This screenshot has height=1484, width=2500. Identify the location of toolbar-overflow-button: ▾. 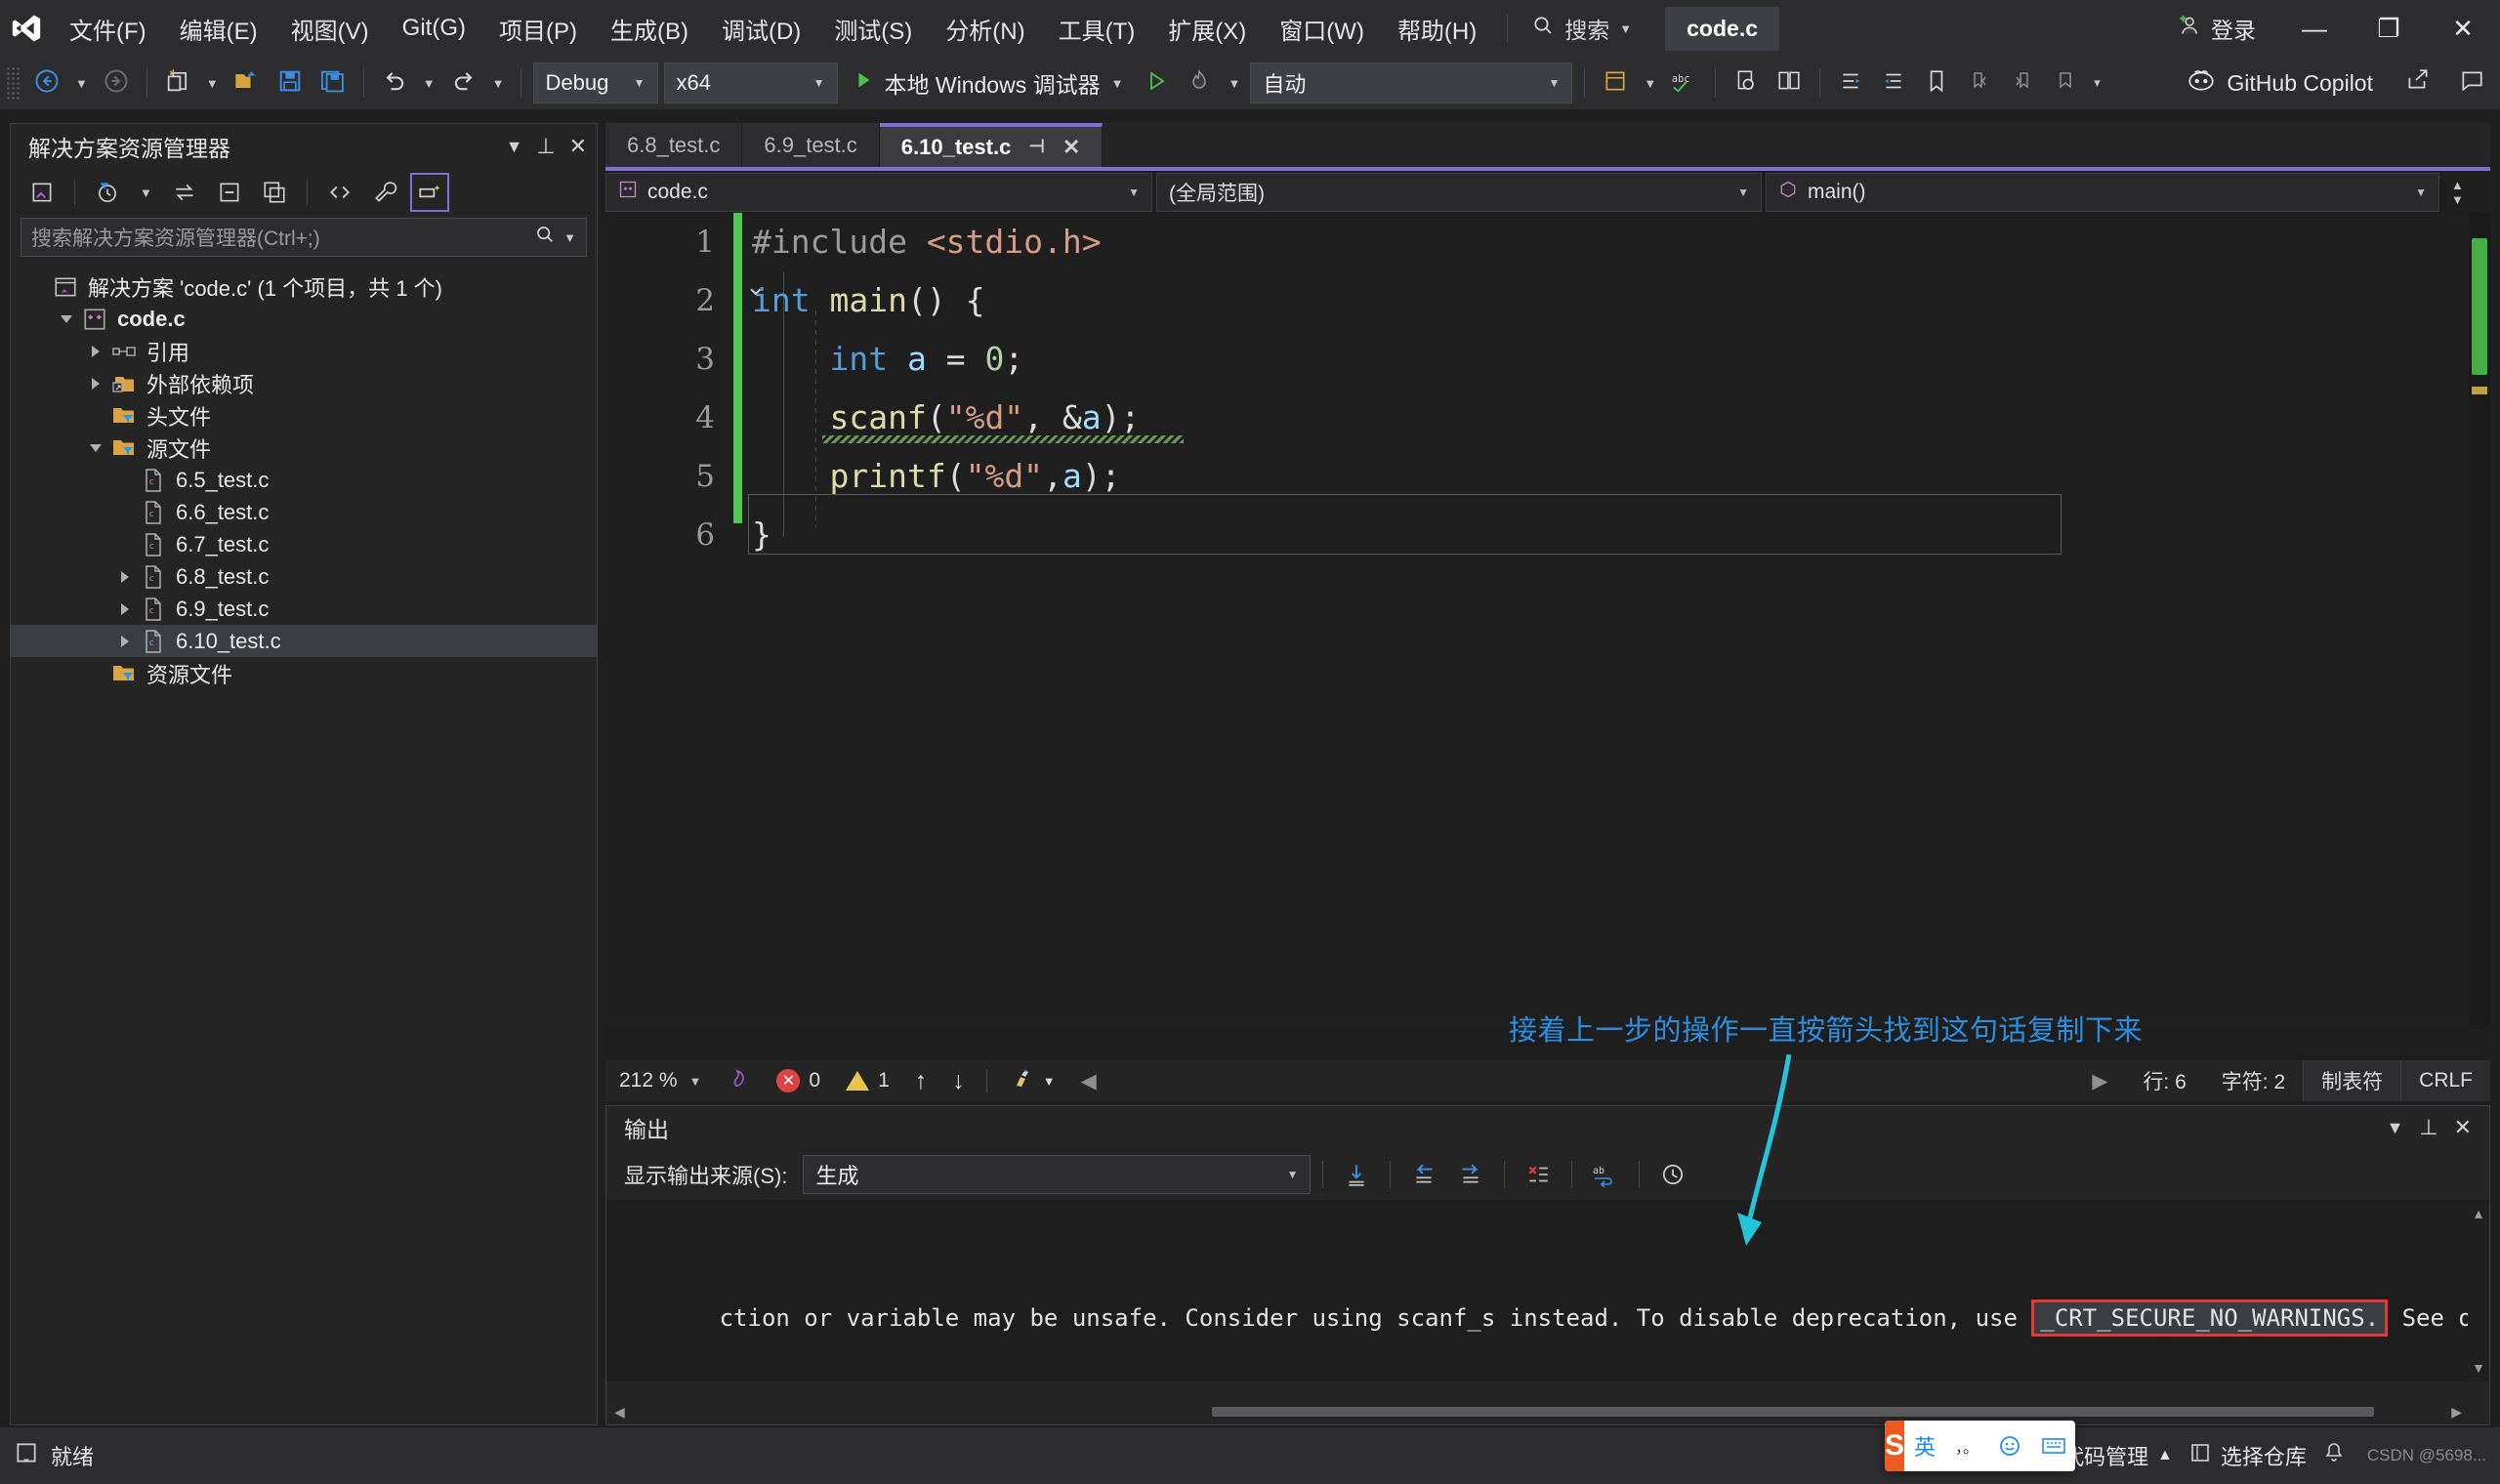
(2097, 83).